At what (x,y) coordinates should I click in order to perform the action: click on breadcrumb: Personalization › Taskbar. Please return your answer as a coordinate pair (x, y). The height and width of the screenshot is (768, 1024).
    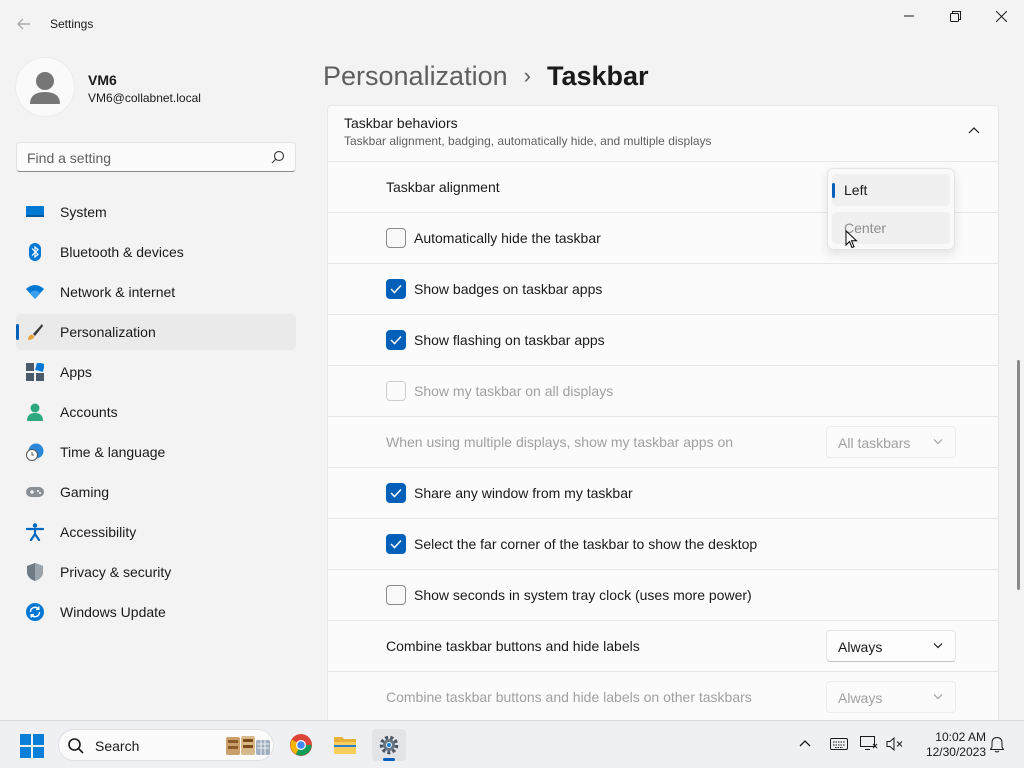
    Looking at the image, I should click on (486, 76).